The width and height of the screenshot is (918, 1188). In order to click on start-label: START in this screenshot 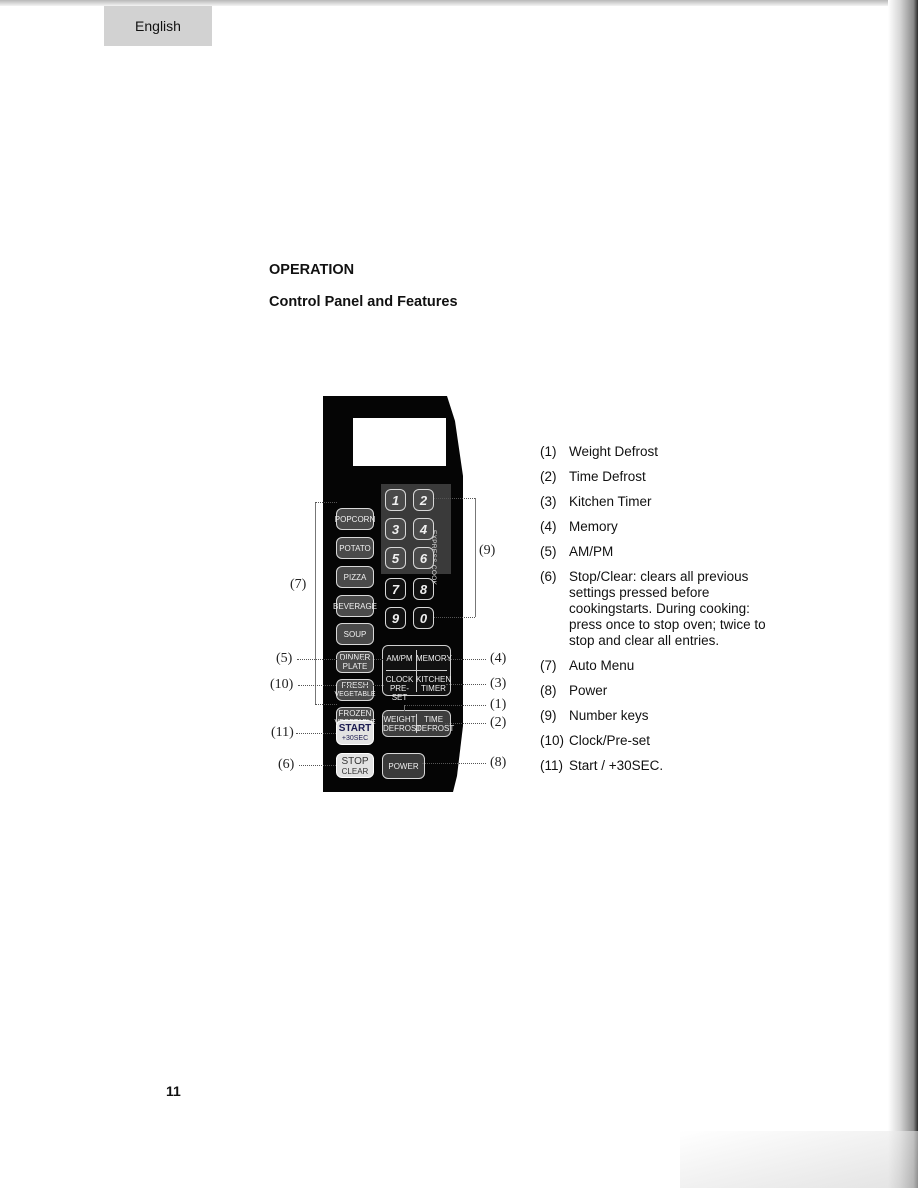, I will do `click(355, 728)`.